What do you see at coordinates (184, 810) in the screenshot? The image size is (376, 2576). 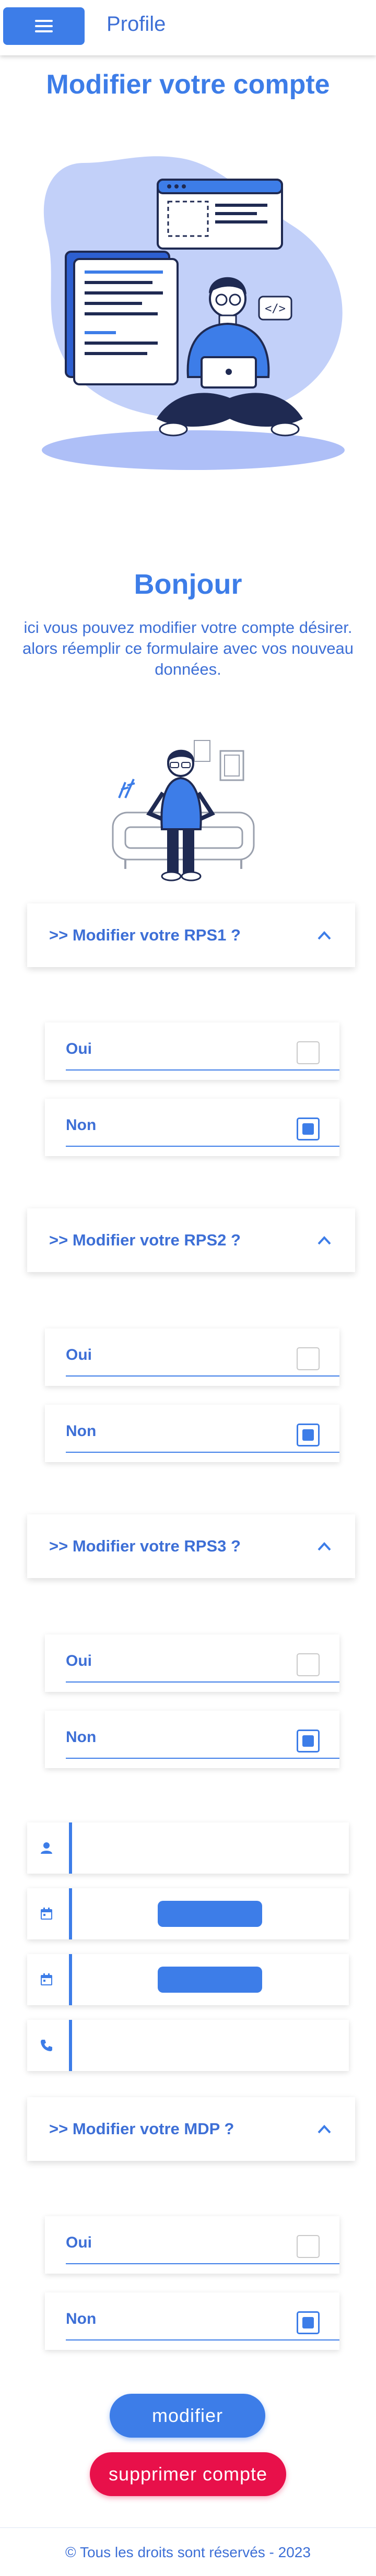 I see `couch-illustration` at bounding box center [184, 810].